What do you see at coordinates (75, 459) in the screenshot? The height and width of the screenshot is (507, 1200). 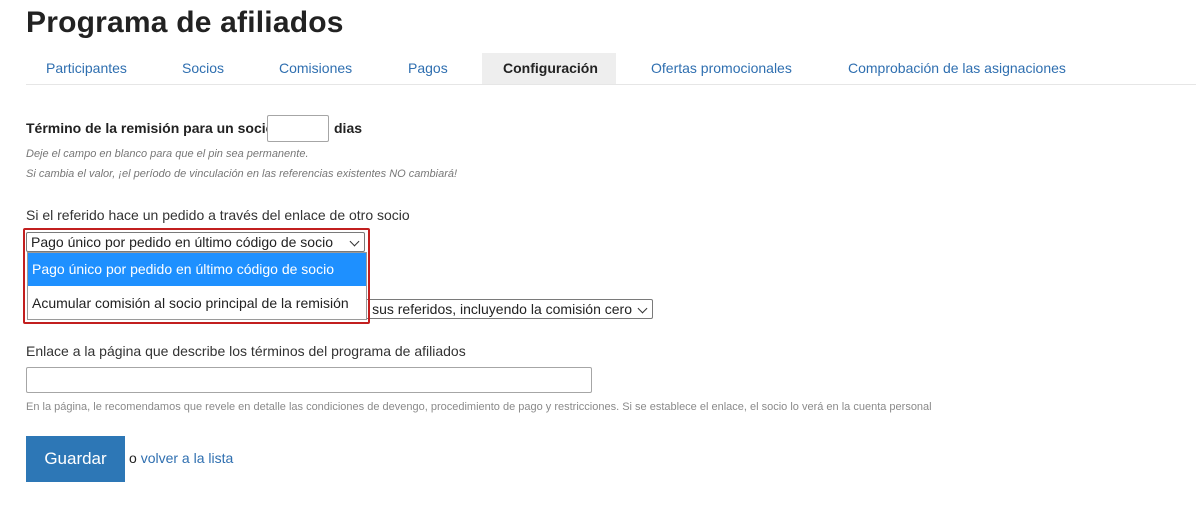 I see `save-button: Guardar` at bounding box center [75, 459].